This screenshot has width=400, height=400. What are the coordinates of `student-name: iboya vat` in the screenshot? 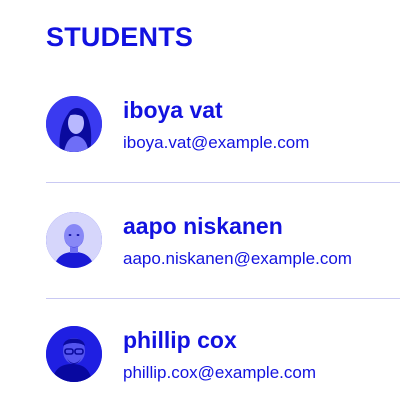 It's located at (173, 110).